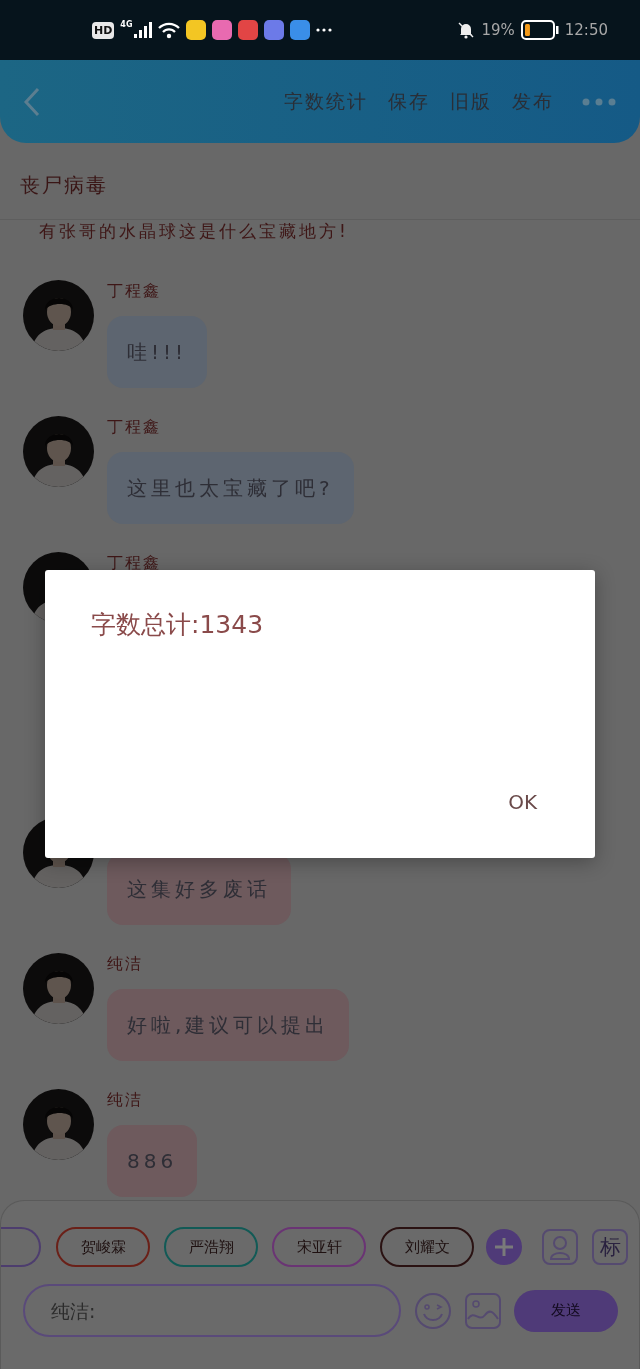 The image size is (640, 1369). I want to click on clock: 12:50, so click(586, 30).